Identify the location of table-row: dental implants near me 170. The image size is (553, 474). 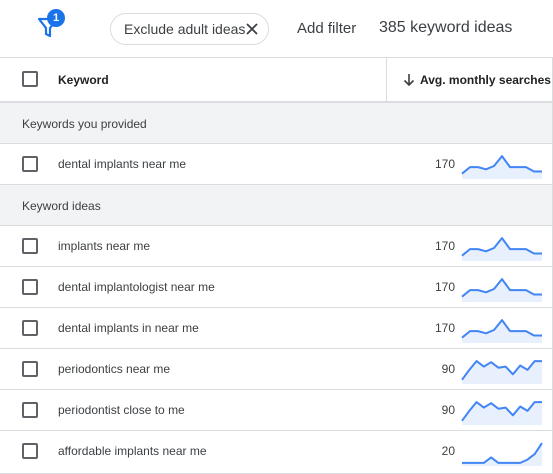
(276, 164).